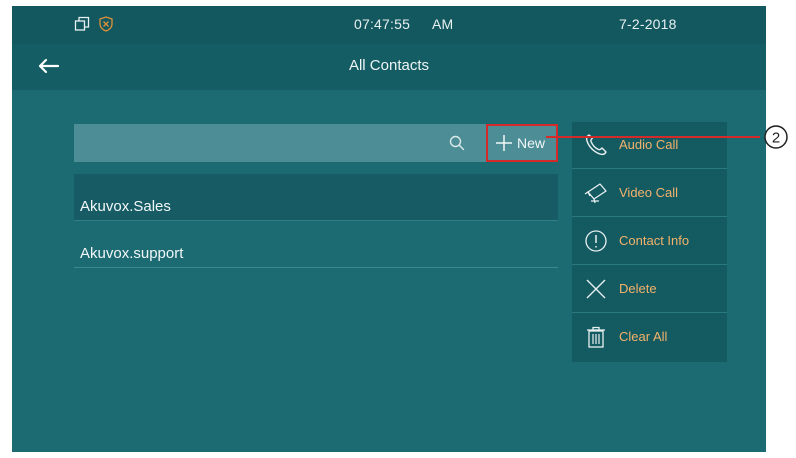  What do you see at coordinates (595, 193) in the screenshot?
I see `video-camera-icon` at bounding box center [595, 193].